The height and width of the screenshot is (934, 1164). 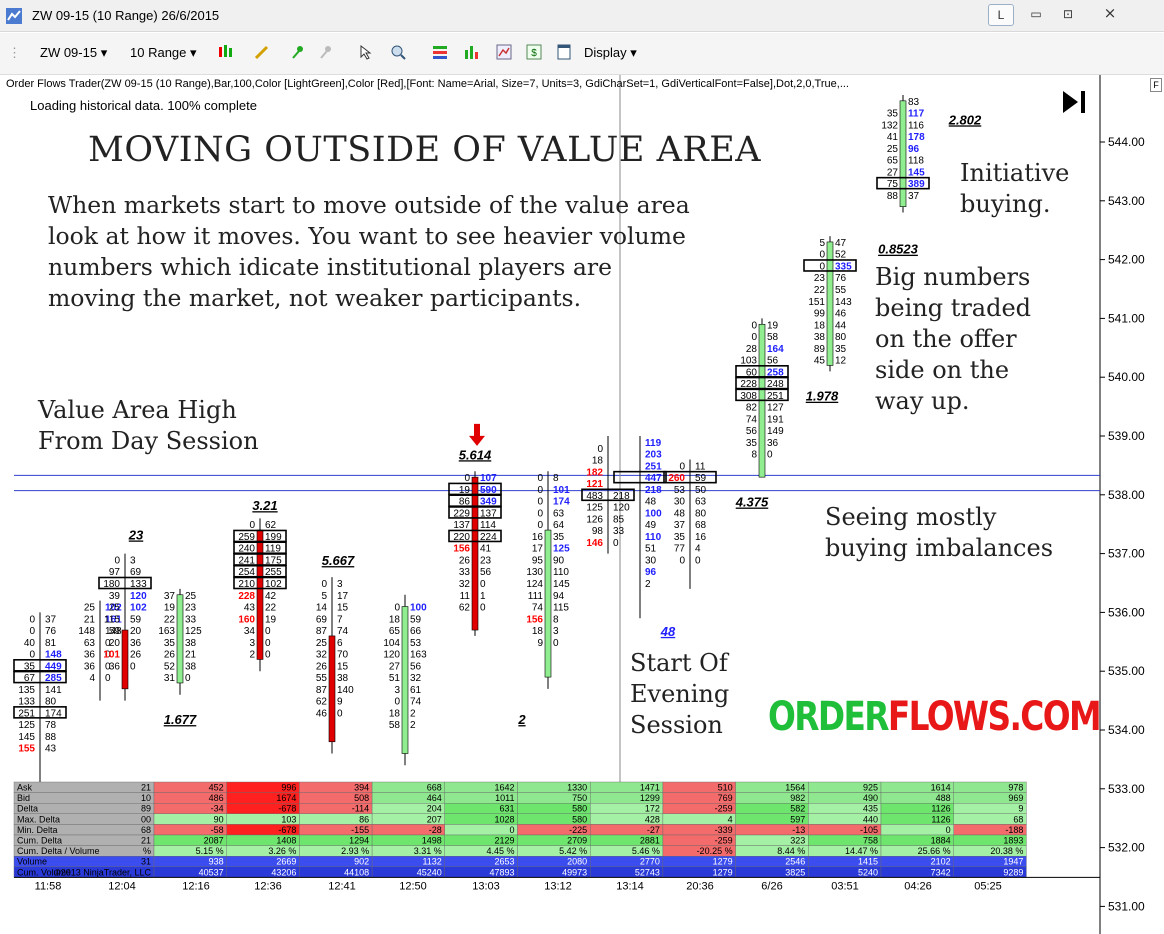 I want to click on link-button: L, so click(x=1001, y=15).